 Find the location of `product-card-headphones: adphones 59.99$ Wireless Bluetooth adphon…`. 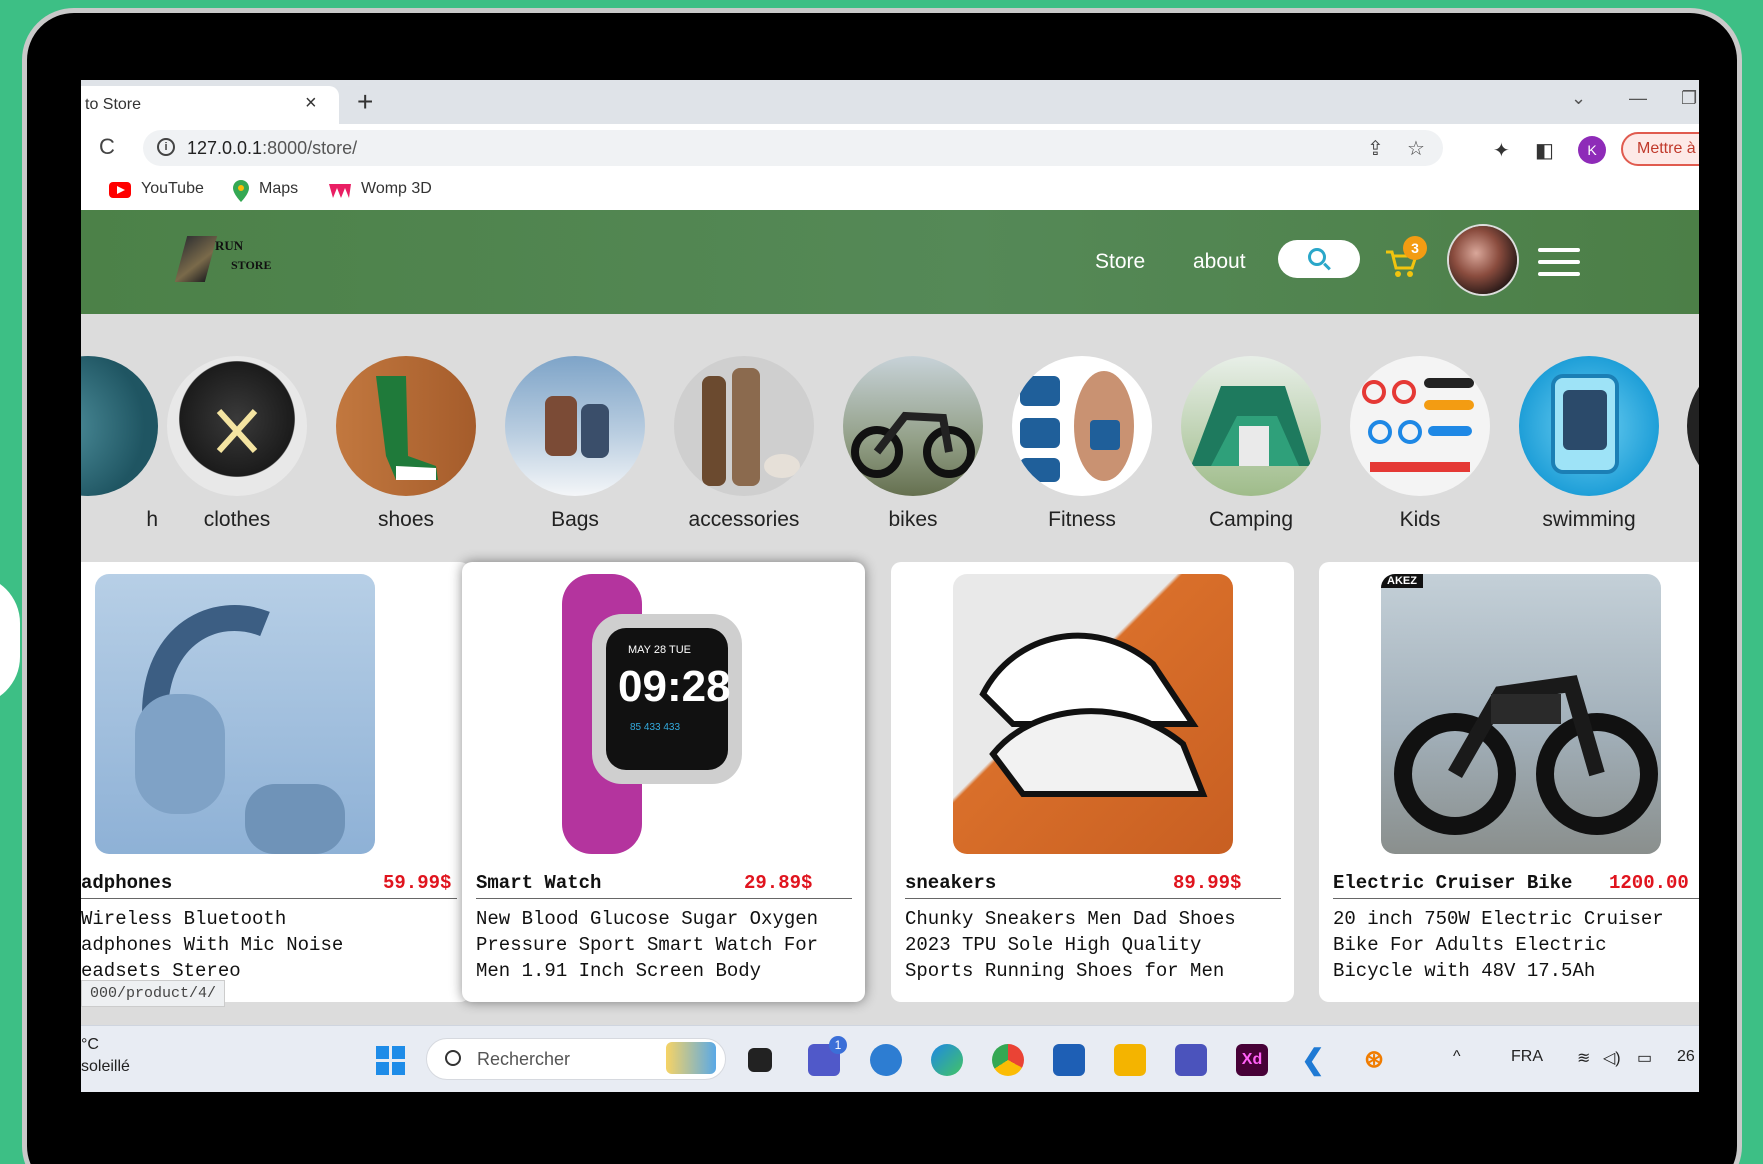

product-card-headphones: adphones 59.99$ Wireless Bluetooth adphon… is located at coordinates (275, 782).